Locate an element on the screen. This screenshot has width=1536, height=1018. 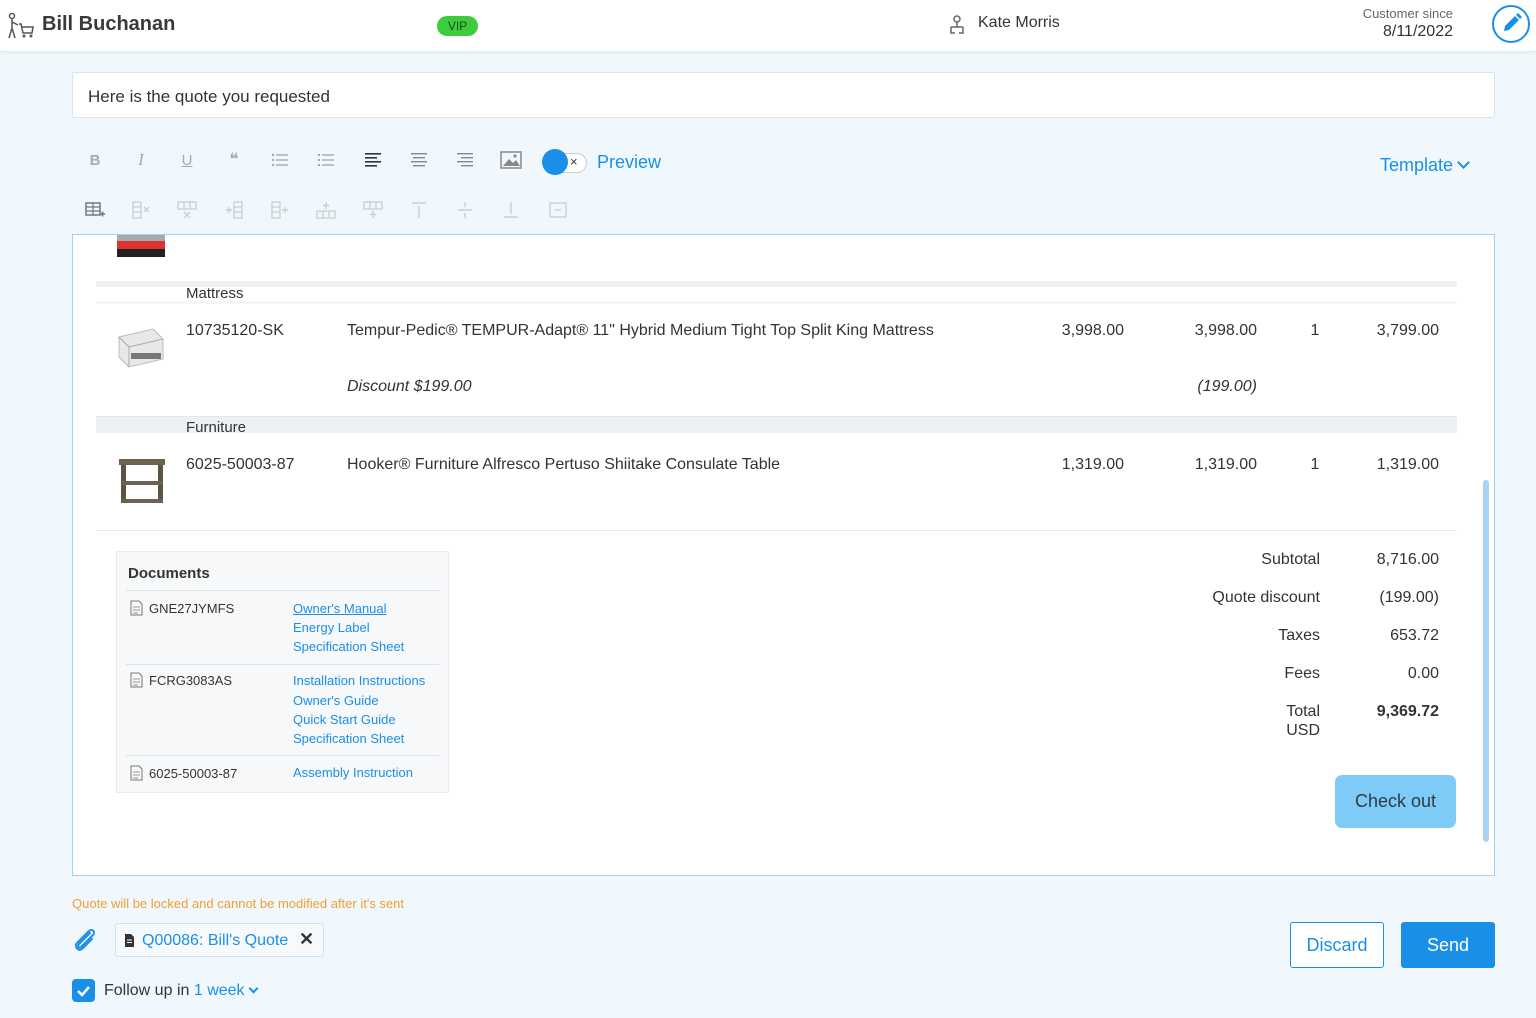
product-thumbnail is located at coordinates (141, 246).